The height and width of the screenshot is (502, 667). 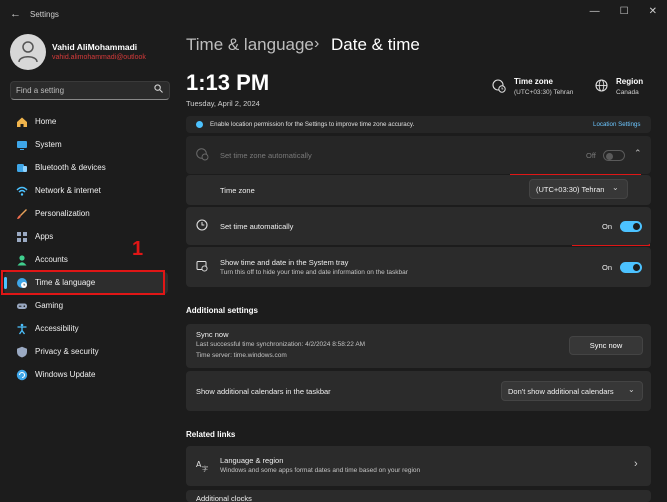 What do you see at coordinates (40, 90) in the screenshot?
I see `search-placeholder: Find a setting` at bounding box center [40, 90].